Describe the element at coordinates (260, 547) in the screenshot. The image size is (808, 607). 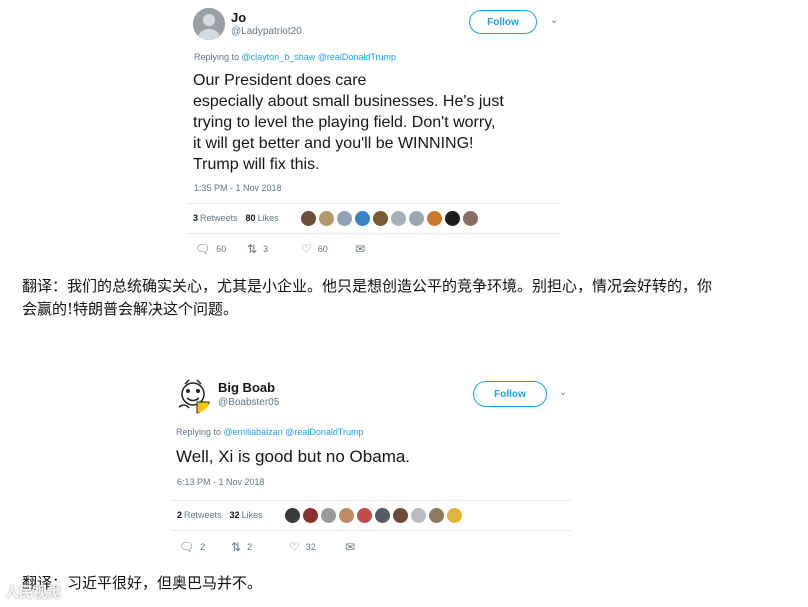
I see `retweet-button: ⇅ 2` at that location.